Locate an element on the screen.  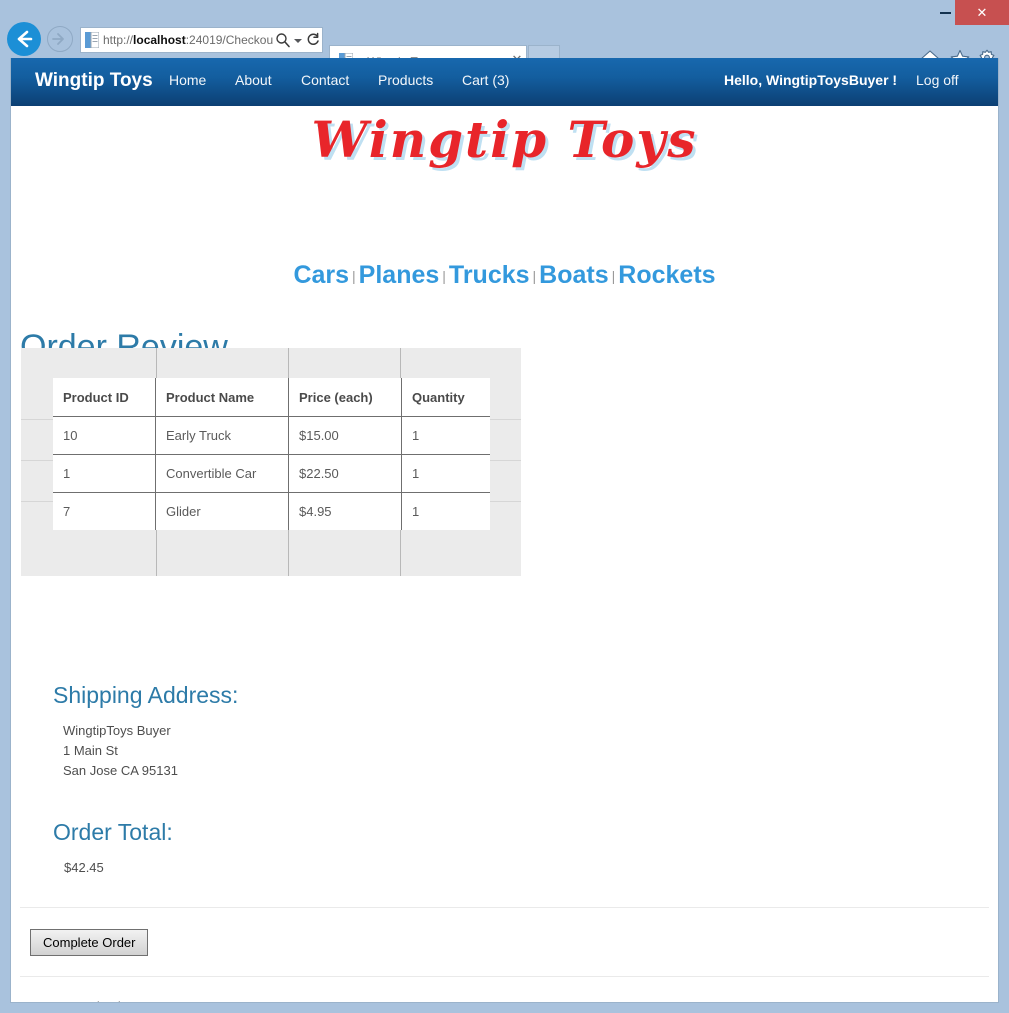
address-city-state-zip: San Jose CA 95131 is located at coordinates (120, 770).